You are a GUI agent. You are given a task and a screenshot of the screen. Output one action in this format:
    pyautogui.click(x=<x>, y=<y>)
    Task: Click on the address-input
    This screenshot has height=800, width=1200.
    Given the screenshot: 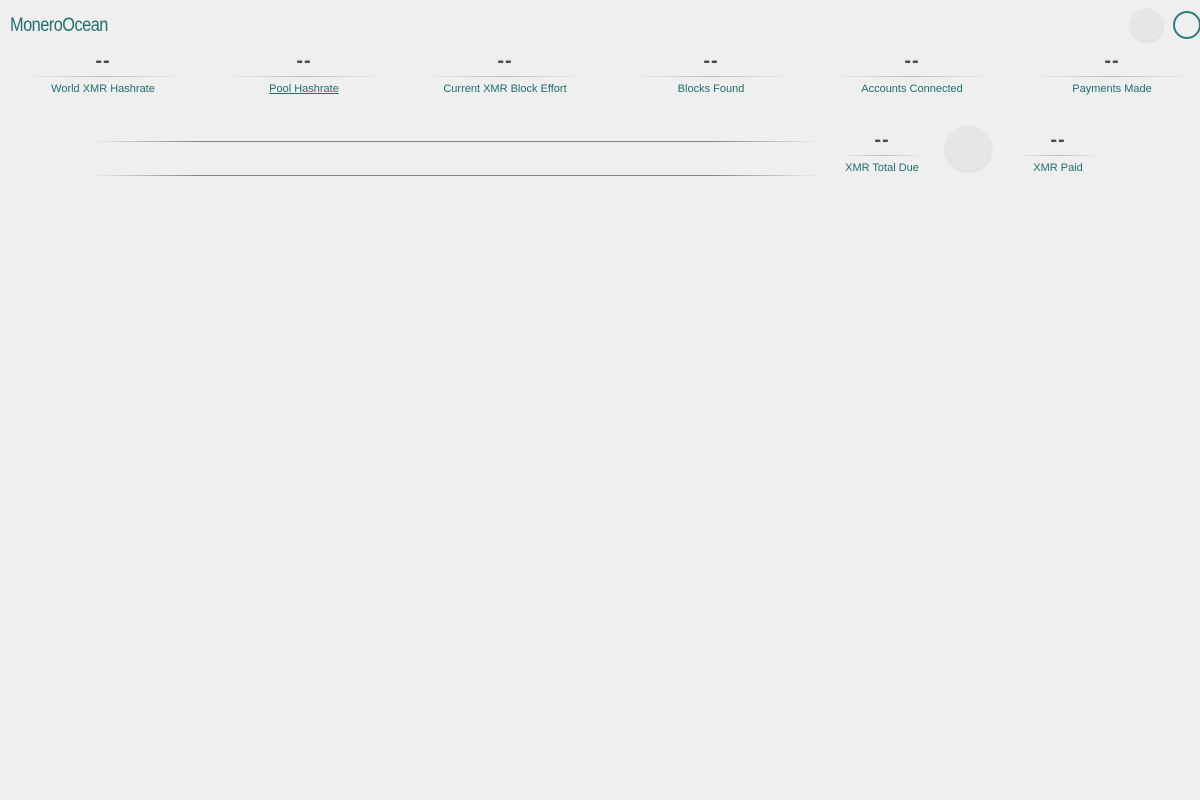 What is the action you would take?
    pyautogui.click(x=455, y=158)
    